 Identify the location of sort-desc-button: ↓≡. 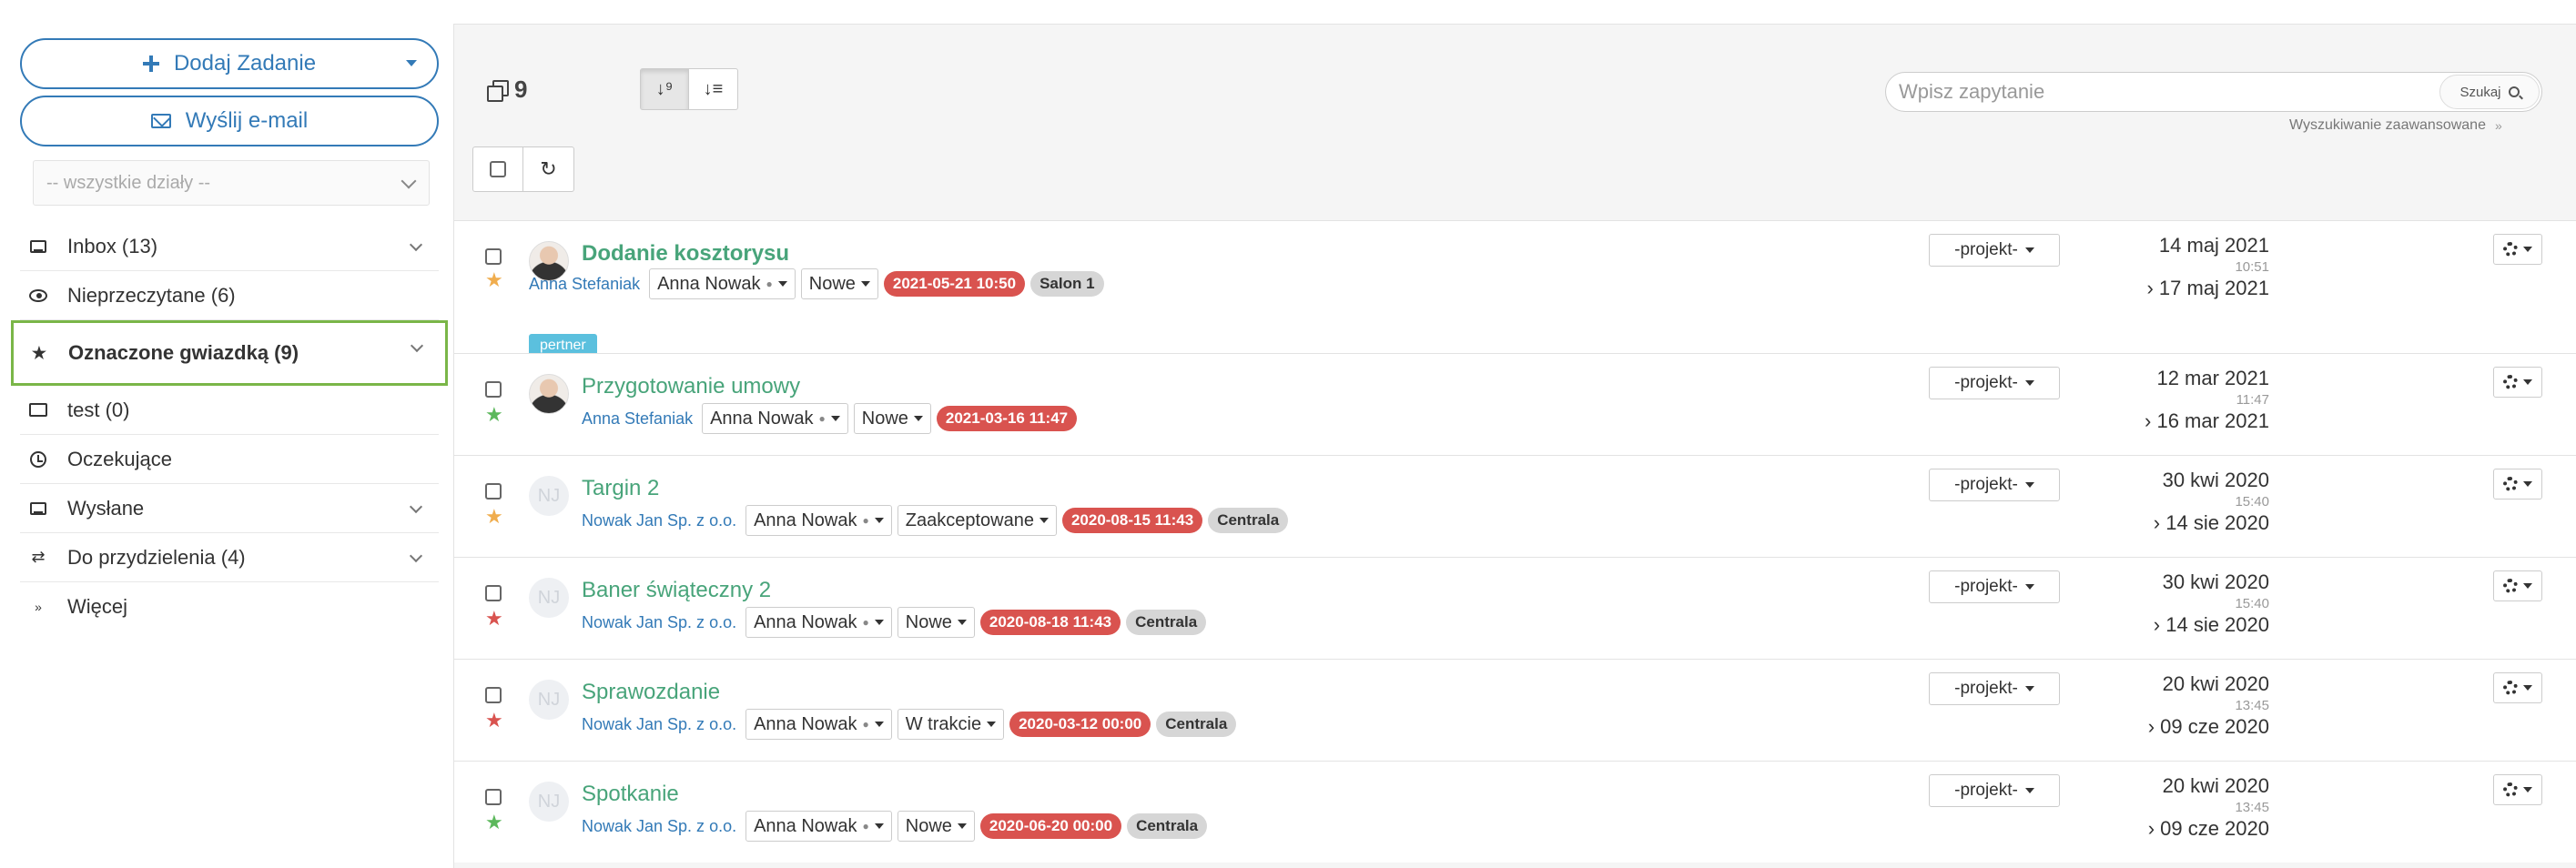
(713, 89).